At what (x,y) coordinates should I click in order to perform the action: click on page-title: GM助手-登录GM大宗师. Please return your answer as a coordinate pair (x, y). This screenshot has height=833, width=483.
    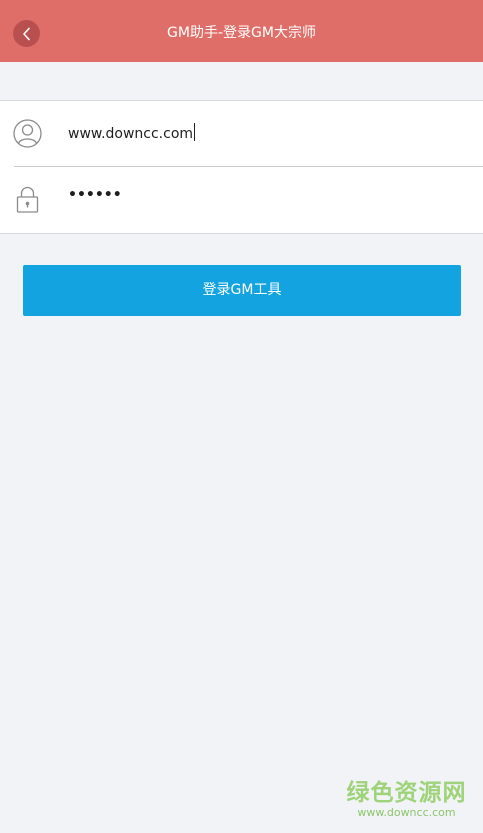
    Looking at the image, I should click on (241, 33).